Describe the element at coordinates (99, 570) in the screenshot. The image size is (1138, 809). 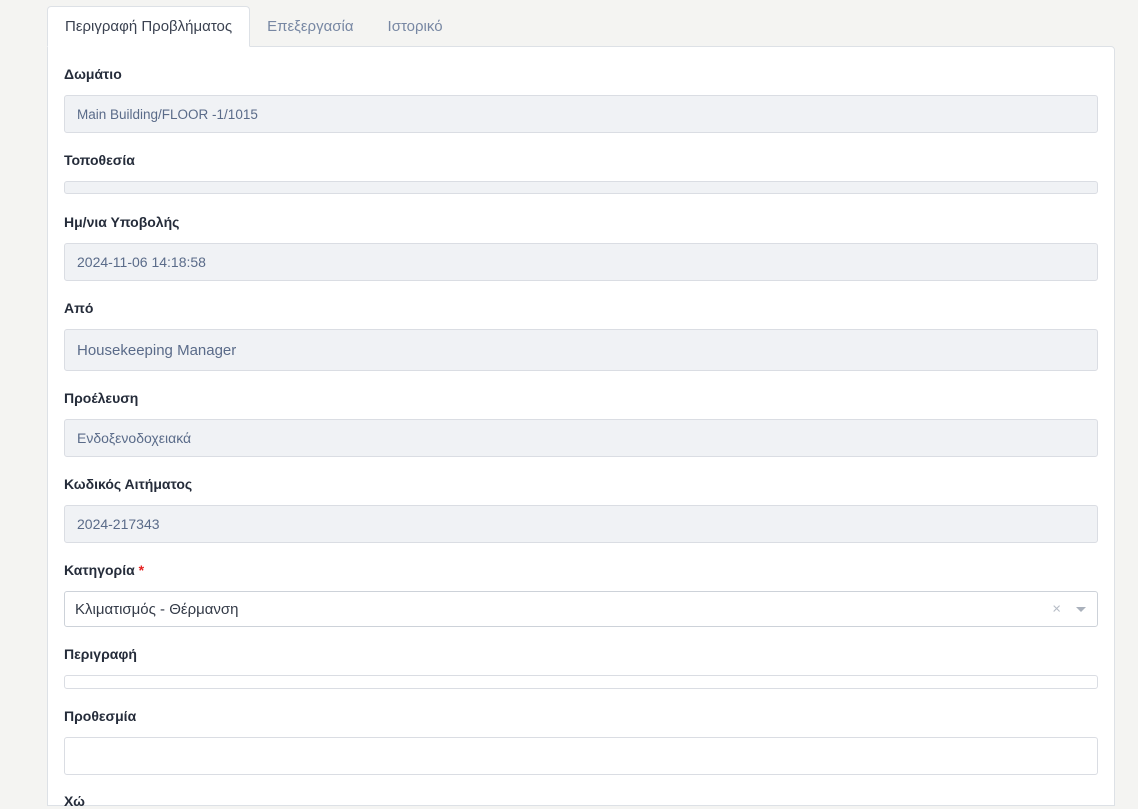
I see `category-label-text: Κατηγορία` at that location.